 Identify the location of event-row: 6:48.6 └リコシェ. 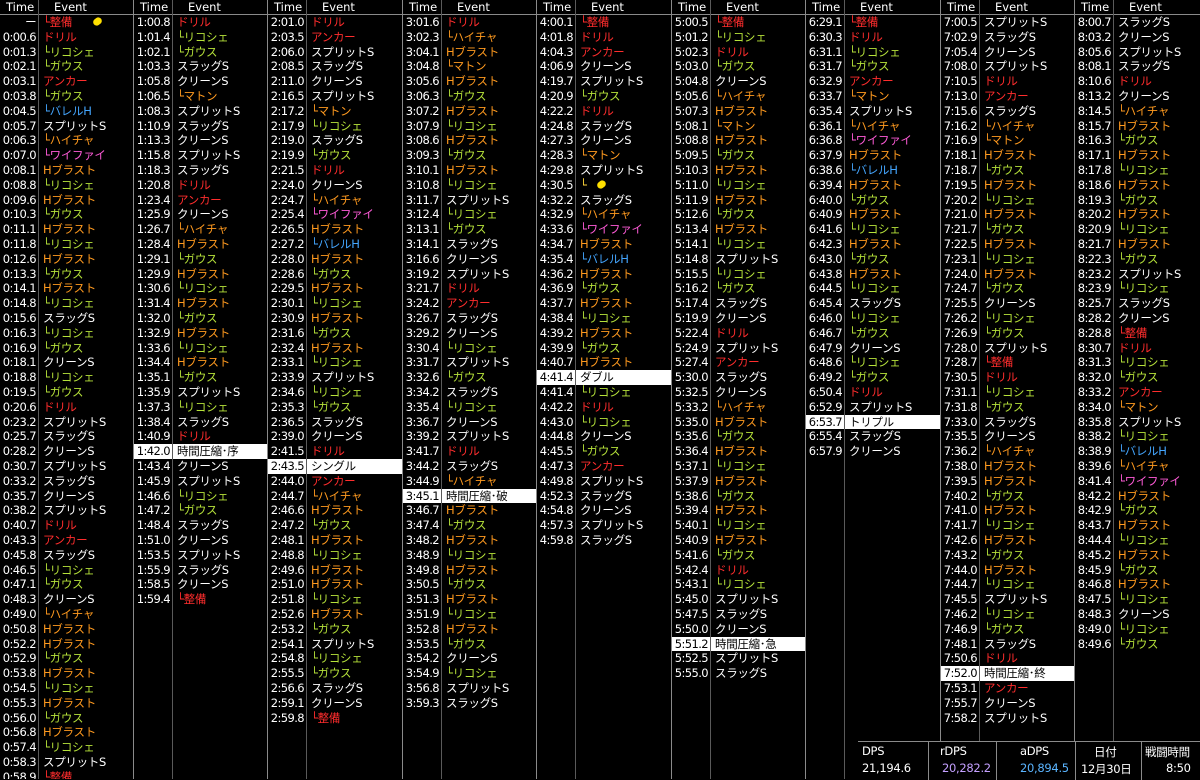
(873, 362).